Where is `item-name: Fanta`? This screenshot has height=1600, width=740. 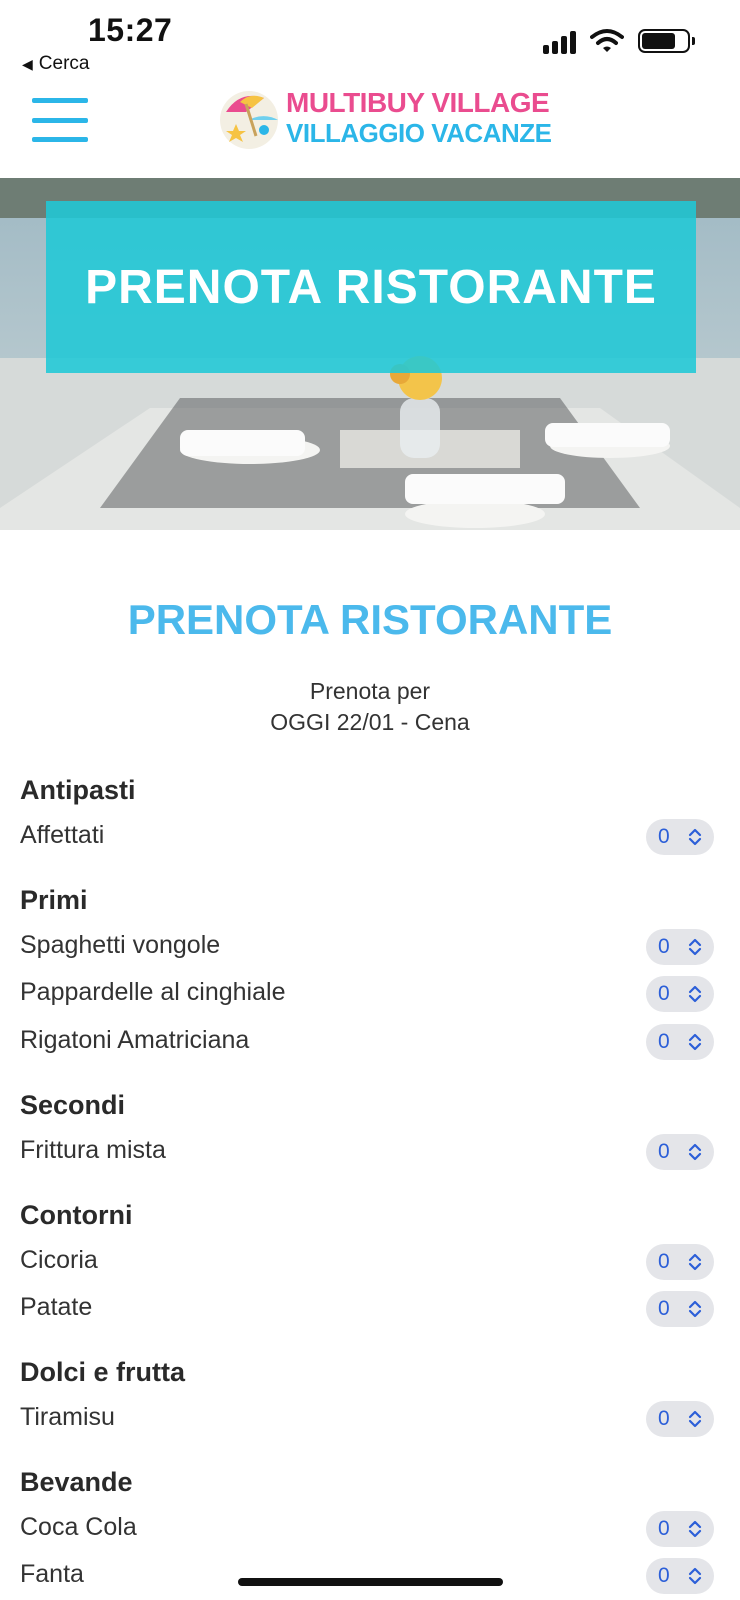 item-name: Fanta is located at coordinates (52, 1574).